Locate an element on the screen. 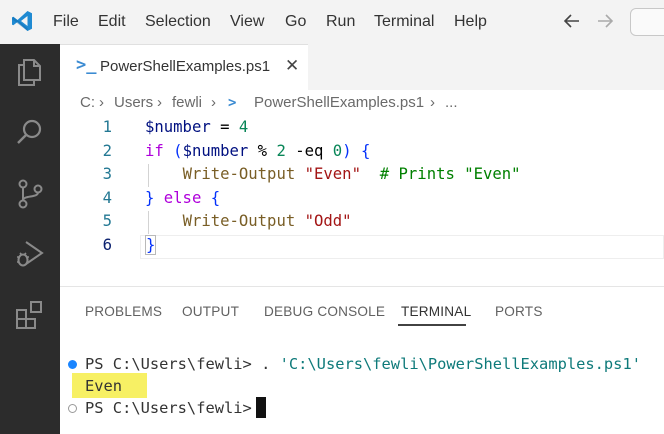 This screenshot has width=664, height=434. line-number: 5 is located at coordinates (107, 221).